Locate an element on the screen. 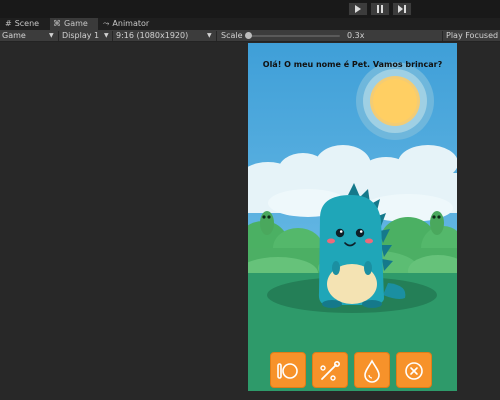 The height and width of the screenshot is (400, 500). step-button is located at coordinates (402, 9).